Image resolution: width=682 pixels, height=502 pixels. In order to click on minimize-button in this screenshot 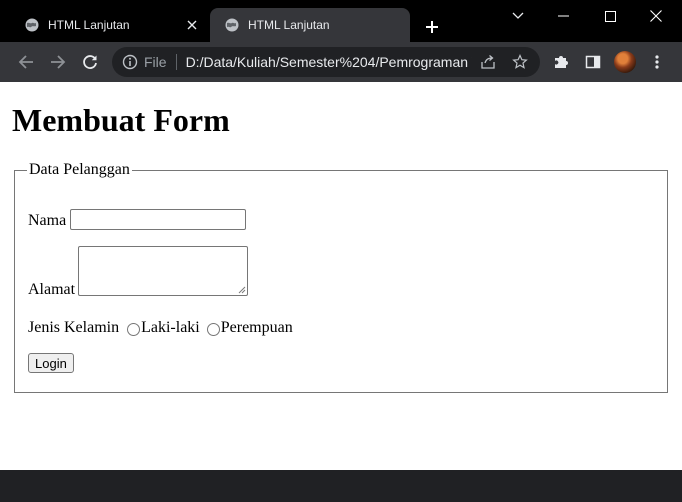, I will do `click(564, 16)`.